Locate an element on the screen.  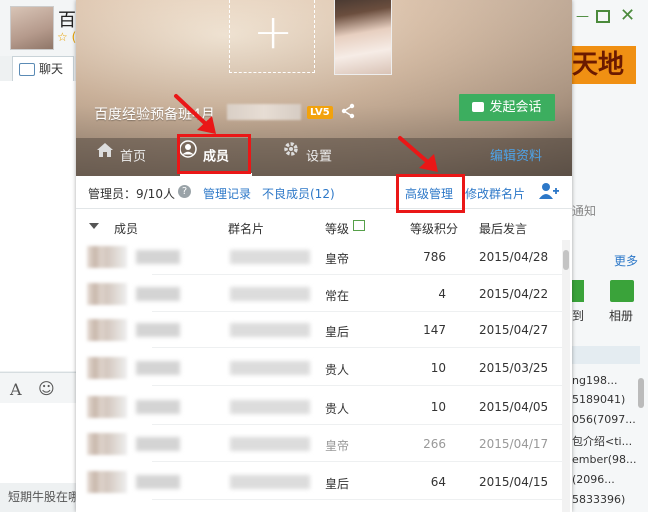
member-points: 4 is located at coordinates (442, 294).